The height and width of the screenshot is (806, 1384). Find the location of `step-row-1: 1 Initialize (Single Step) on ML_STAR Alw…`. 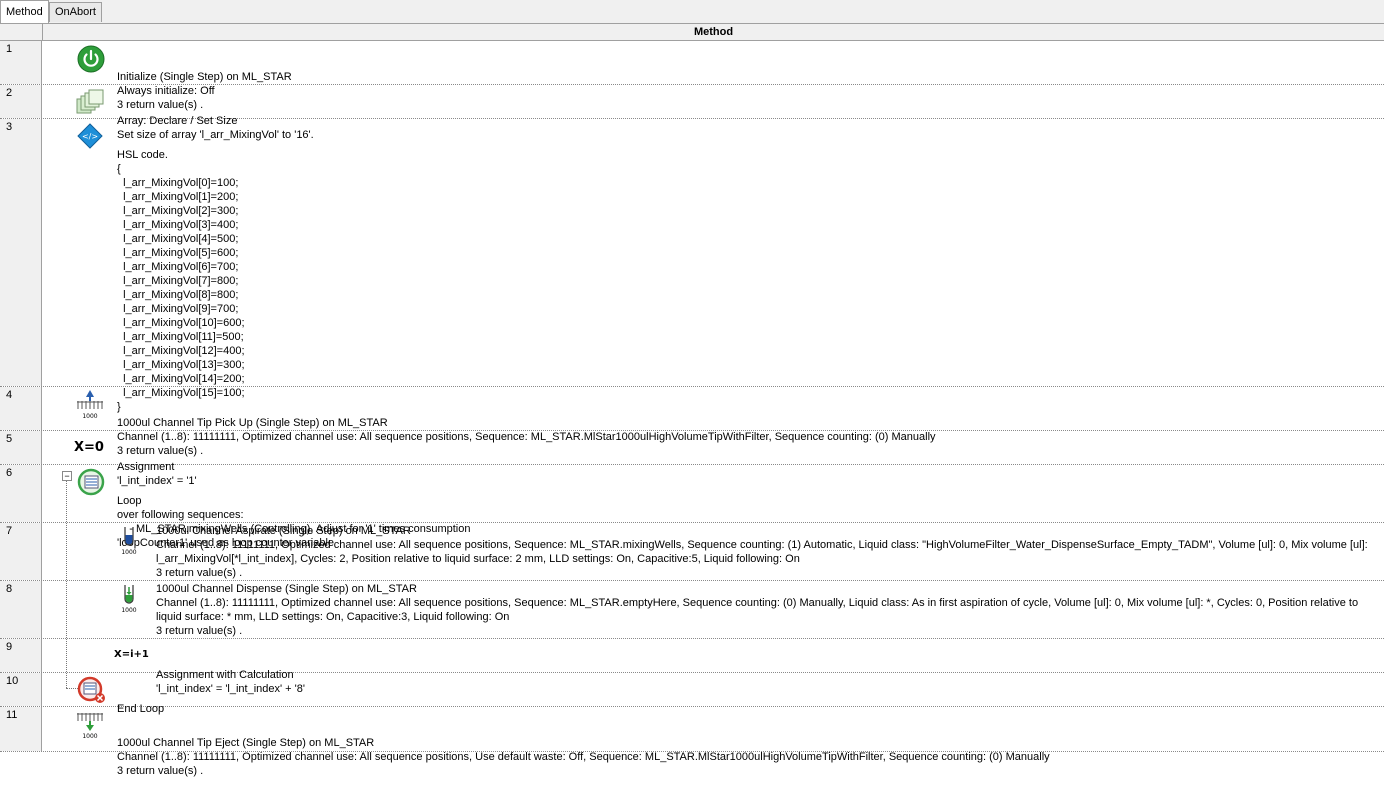

step-row-1: 1 Initialize (Single Step) on ML_STAR Alw… is located at coordinates (692, 76).